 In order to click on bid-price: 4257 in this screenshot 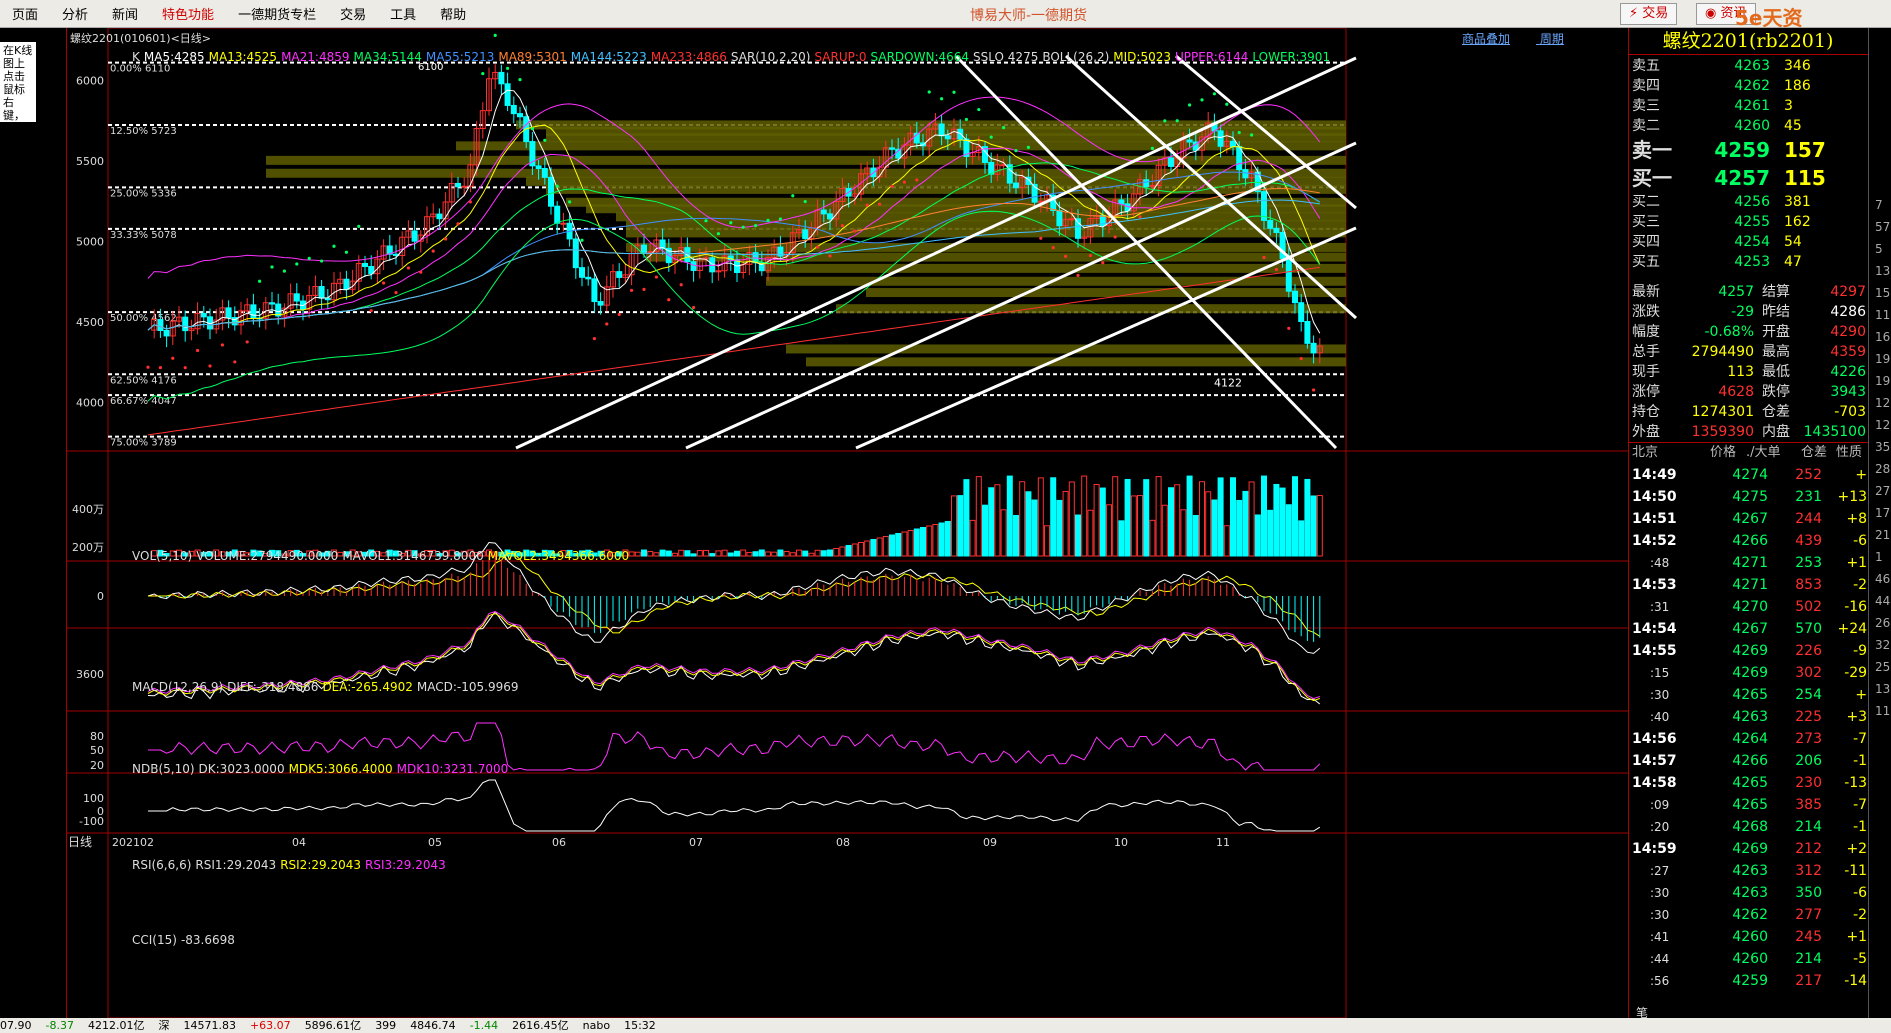, I will do `click(1742, 178)`.